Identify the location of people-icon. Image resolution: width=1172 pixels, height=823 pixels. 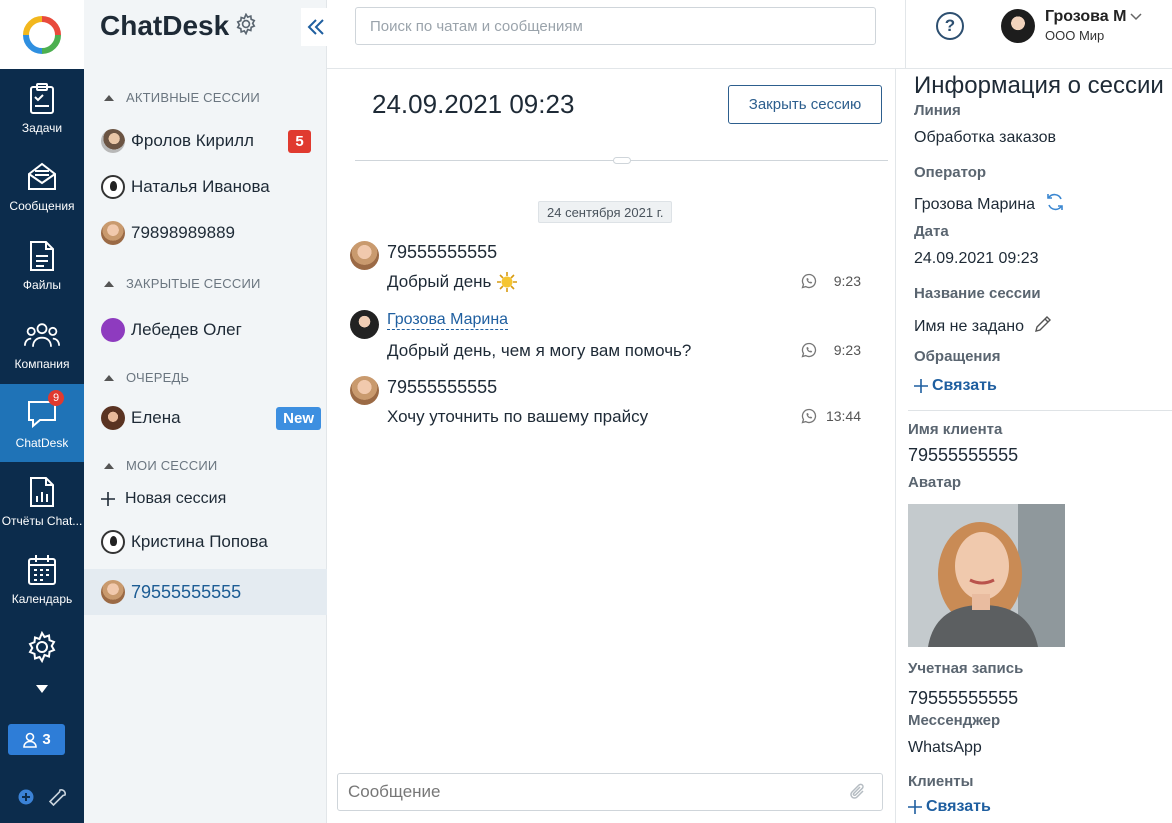
(42, 335).